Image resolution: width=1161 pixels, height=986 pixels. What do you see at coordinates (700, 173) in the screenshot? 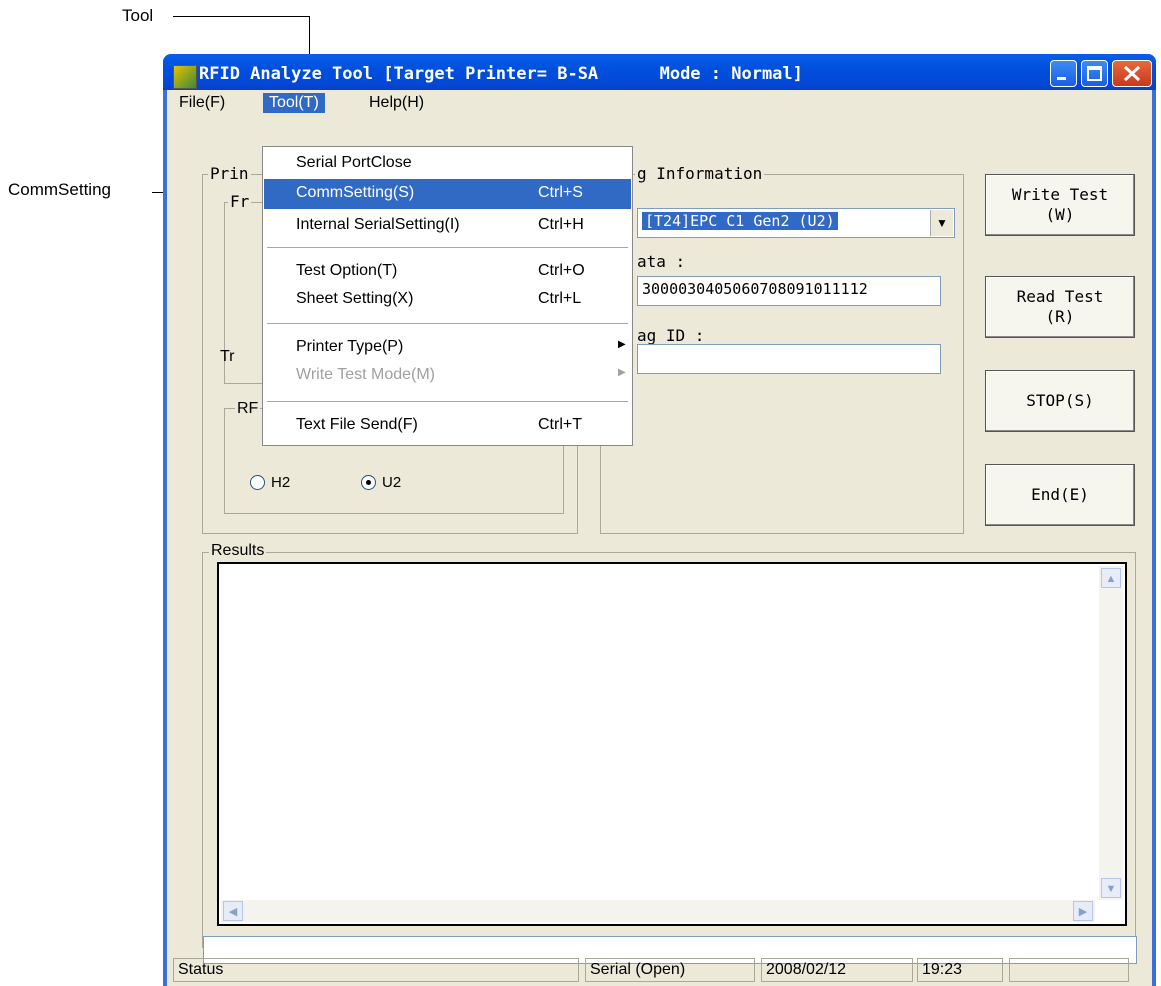
I see `tag-info-group-label: g Information` at bounding box center [700, 173].